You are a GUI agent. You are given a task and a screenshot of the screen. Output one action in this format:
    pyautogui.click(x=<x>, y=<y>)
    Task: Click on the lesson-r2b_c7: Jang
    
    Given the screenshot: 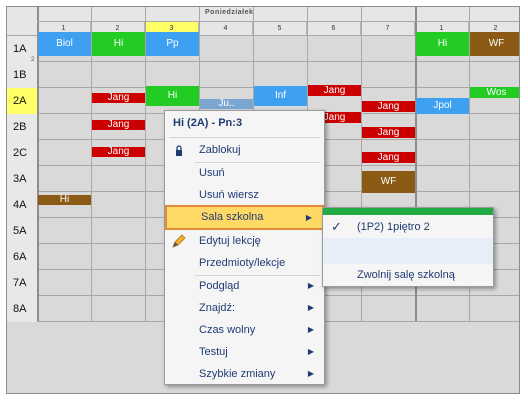 What is the action you would take?
    pyautogui.click(x=388, y=132)
    